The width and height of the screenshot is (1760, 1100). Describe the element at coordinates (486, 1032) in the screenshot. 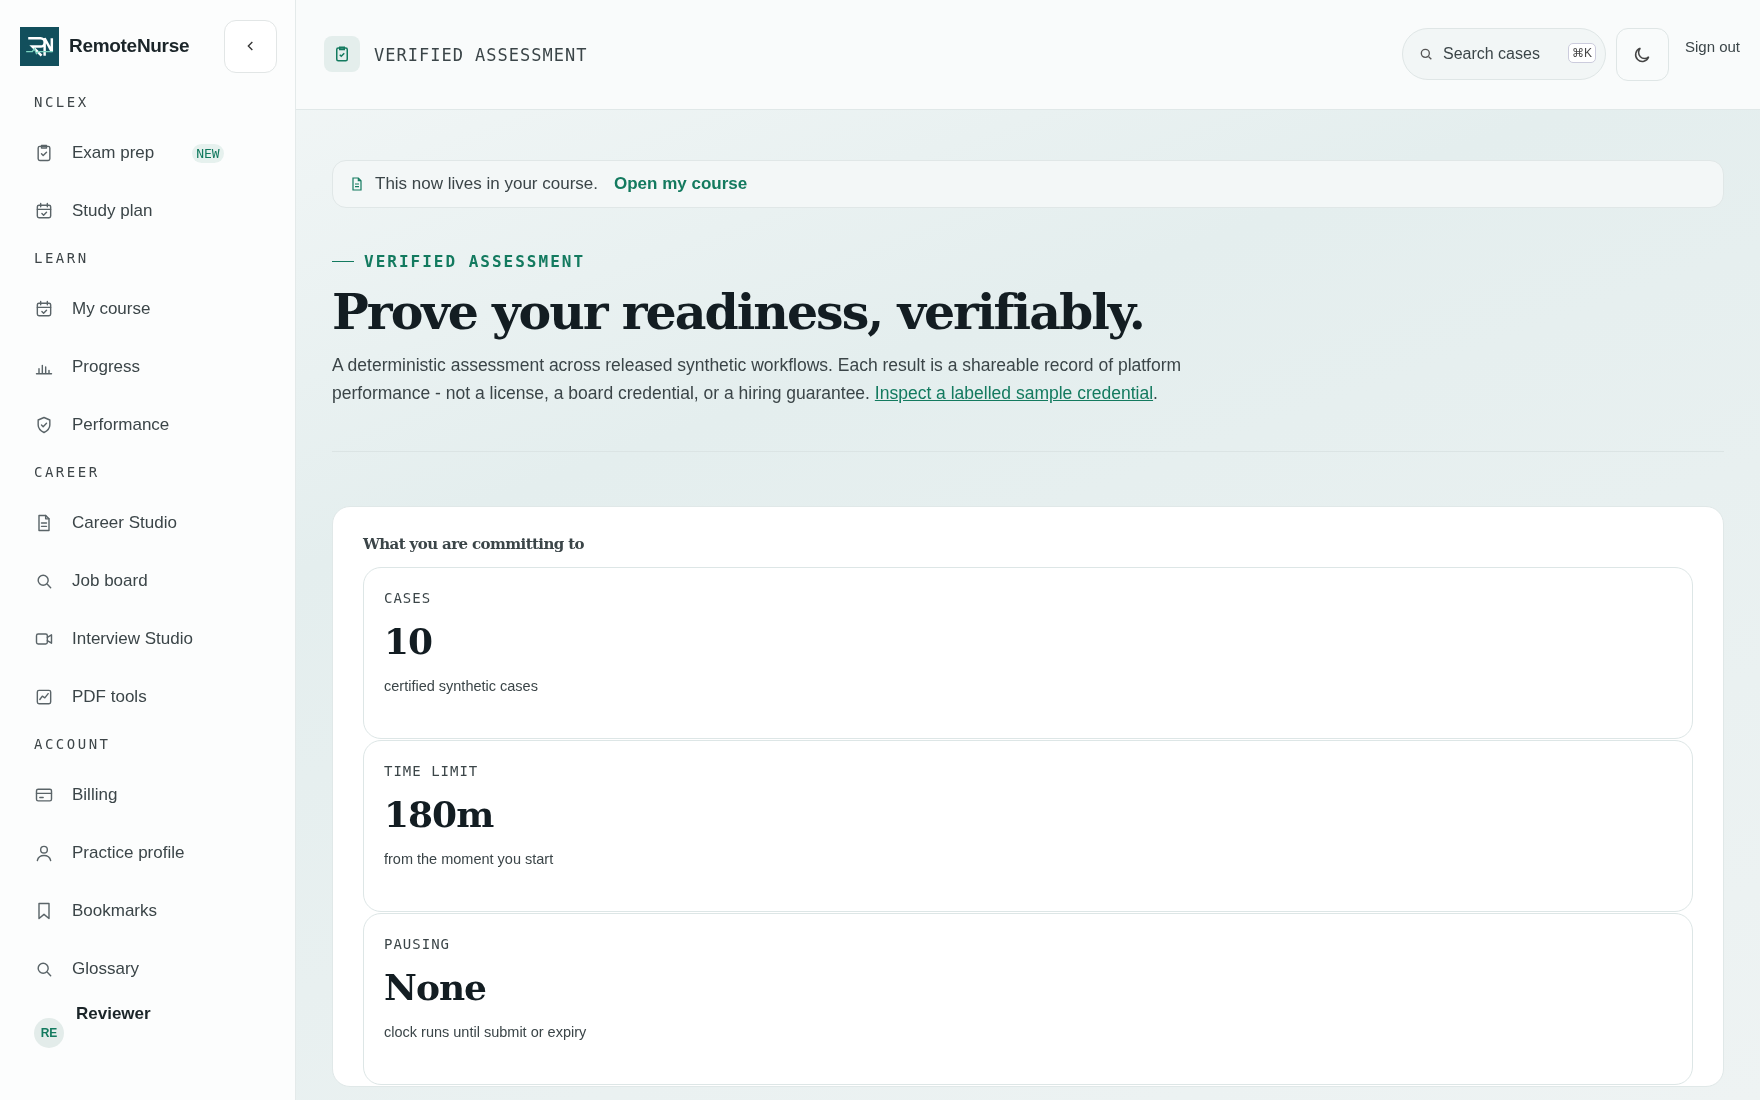

I see `stat-note: clock runs until submit or expiry` at that location.